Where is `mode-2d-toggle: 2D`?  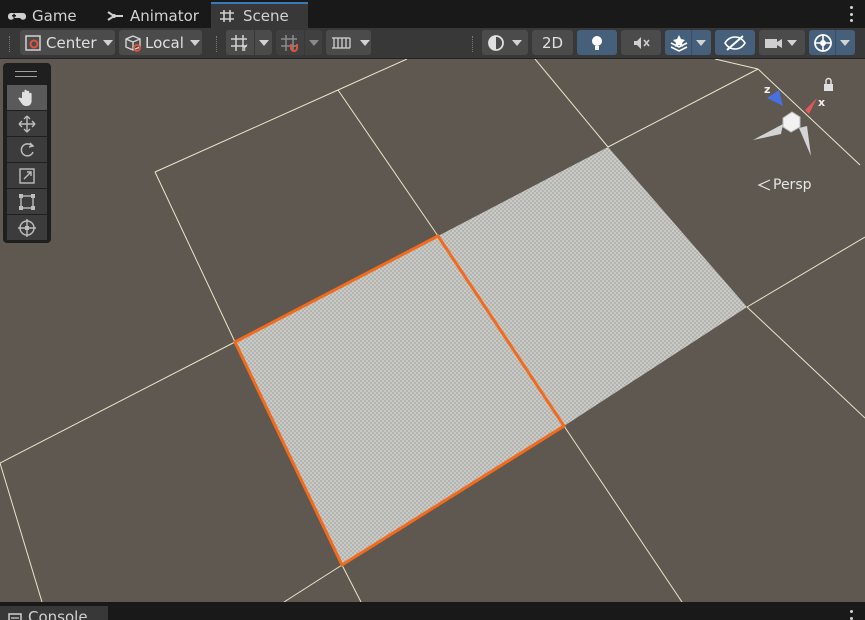 mode-2d-toggle: 2D is located at coordinates (552, 42).